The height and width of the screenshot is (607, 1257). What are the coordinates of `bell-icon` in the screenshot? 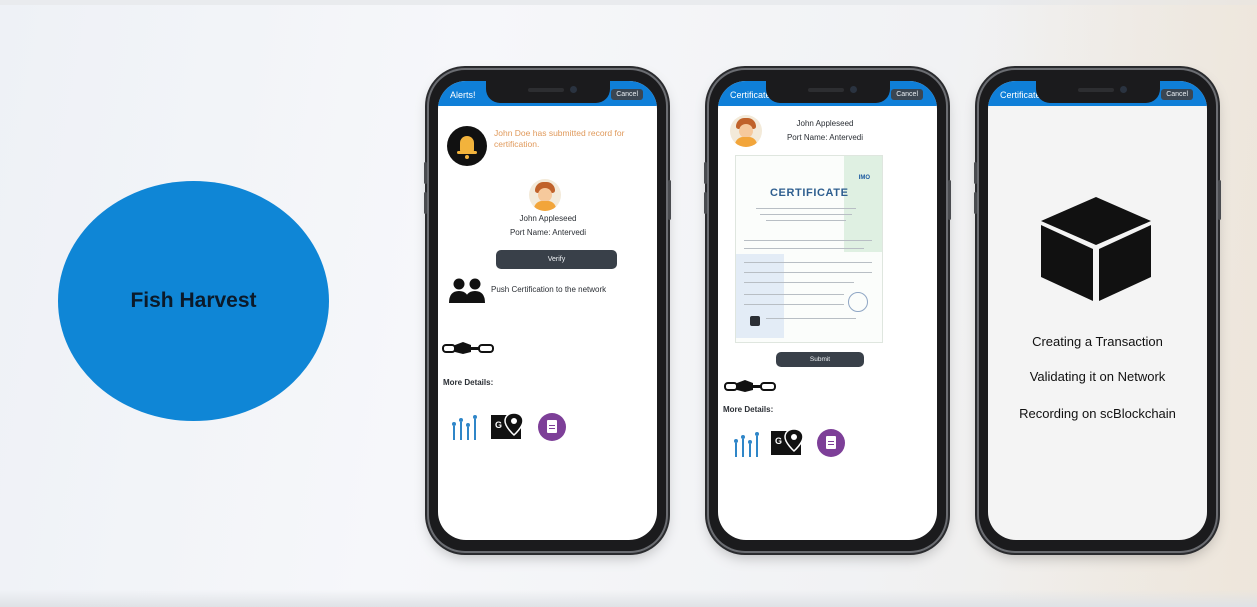 It's located at (467, 146).